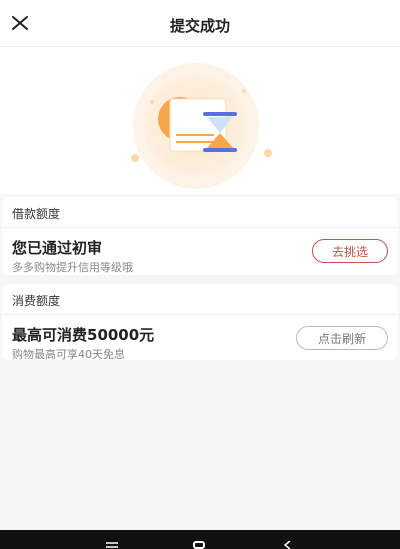  Describe the element at coordinates (57, 248) in the screenshot. I see `loan-status-text: 您已通过初审` at that location.